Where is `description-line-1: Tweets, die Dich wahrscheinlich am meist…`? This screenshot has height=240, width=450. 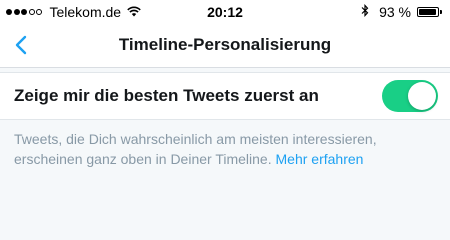 description-line-1: Tweets, die Dich wahrscheinlich am meist… is located at coordinates (195, 139).